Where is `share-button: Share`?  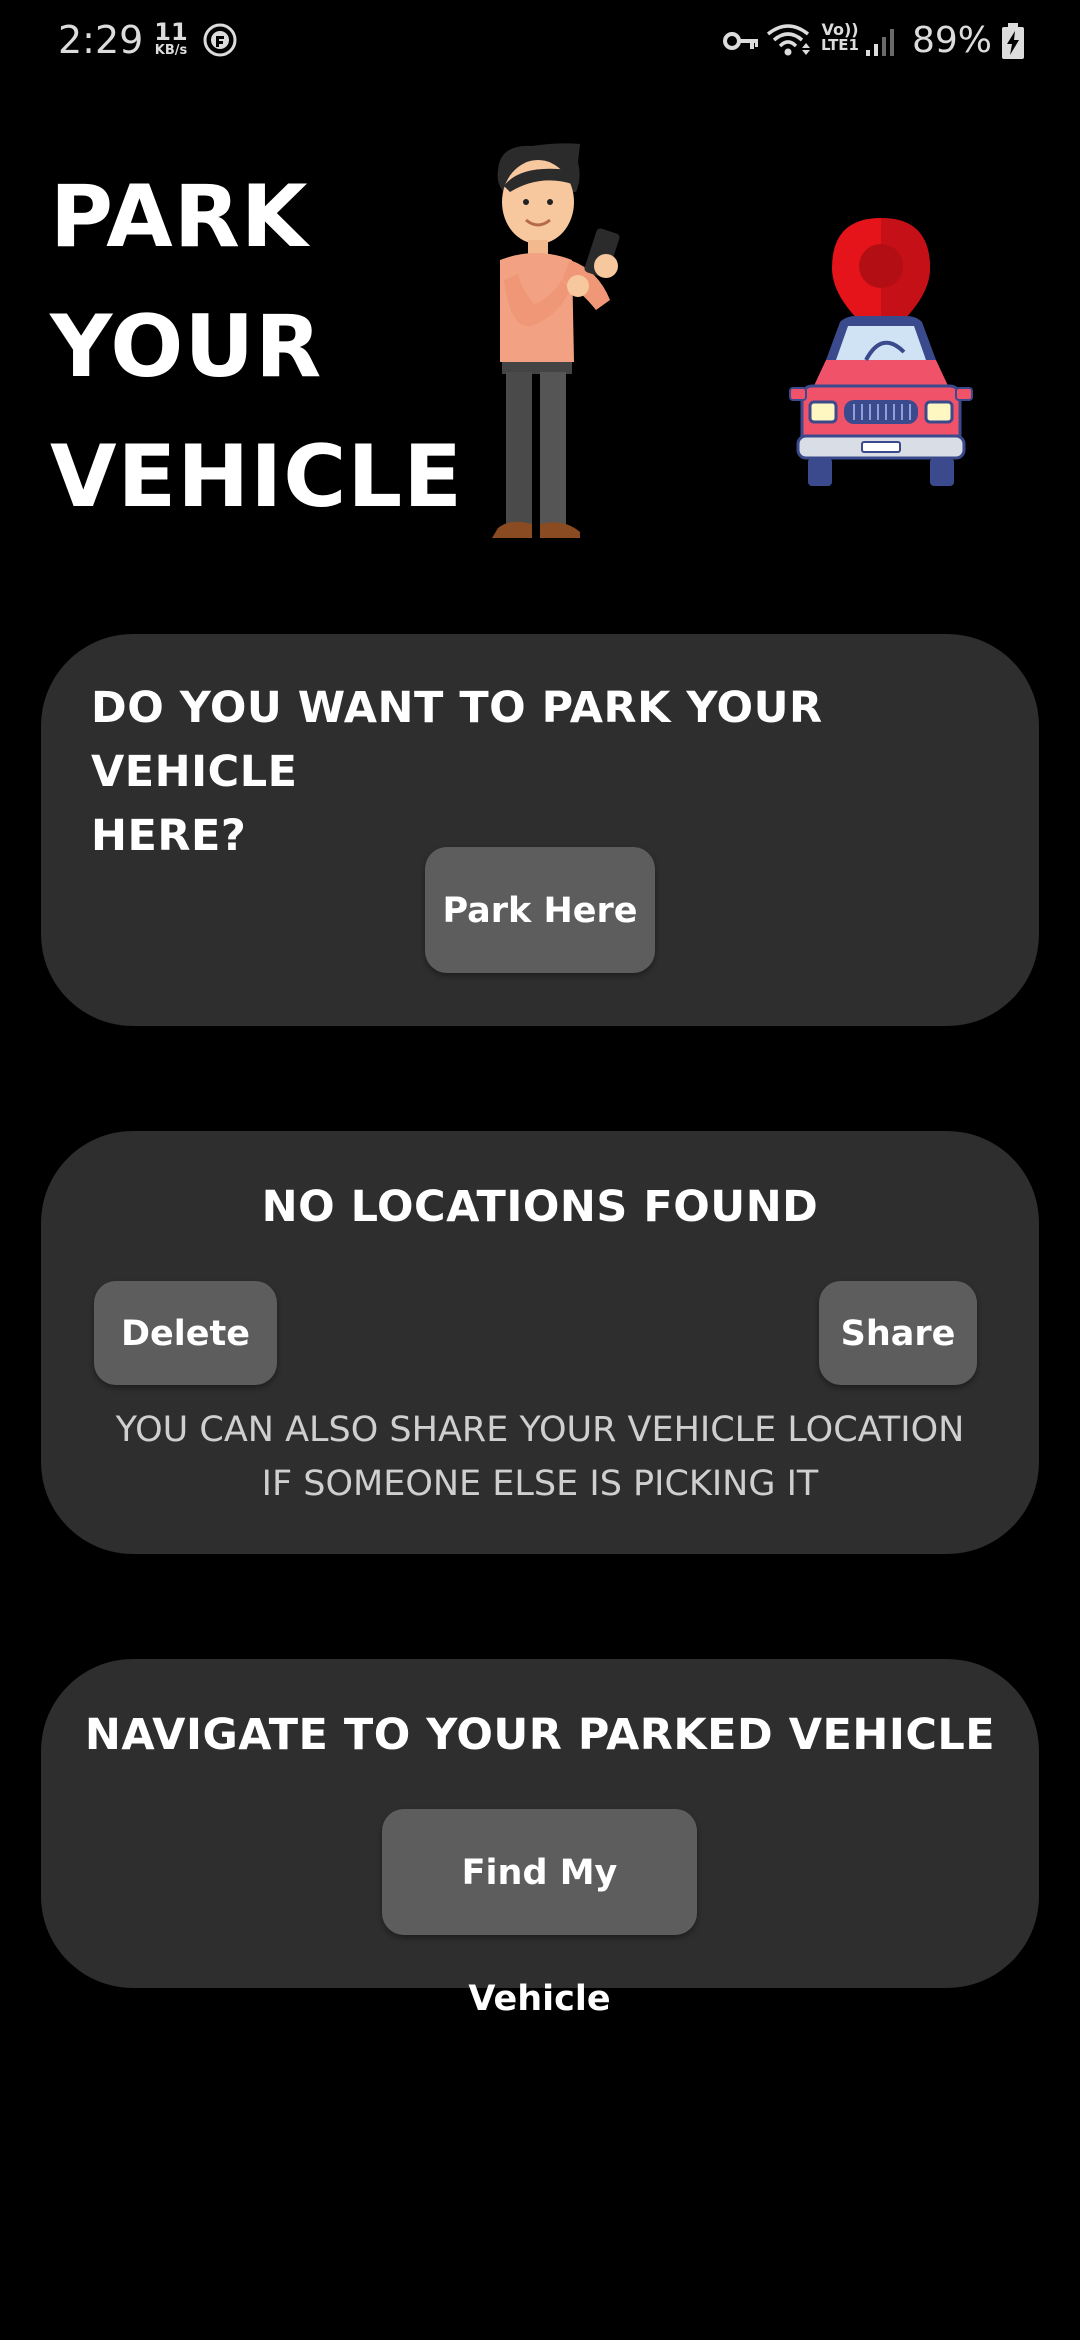 share-button: Share is located at coordinates (898, 1333).